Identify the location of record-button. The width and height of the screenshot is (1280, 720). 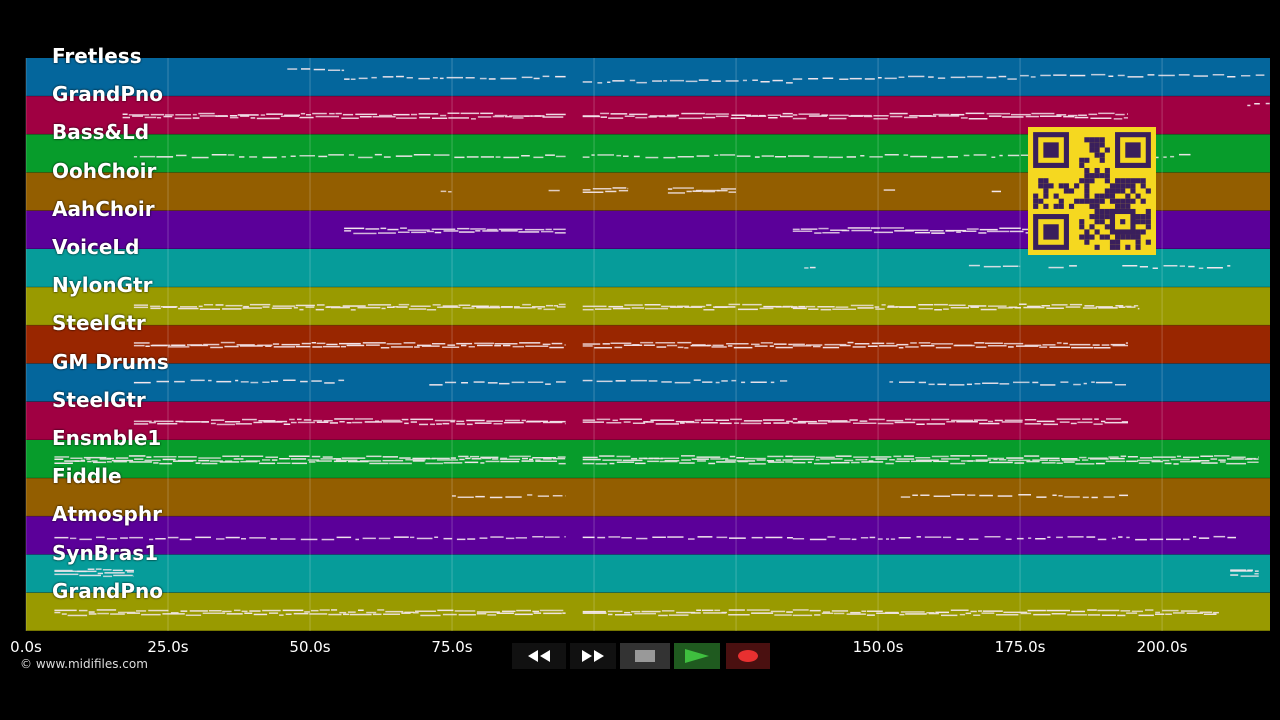
(748, 656).